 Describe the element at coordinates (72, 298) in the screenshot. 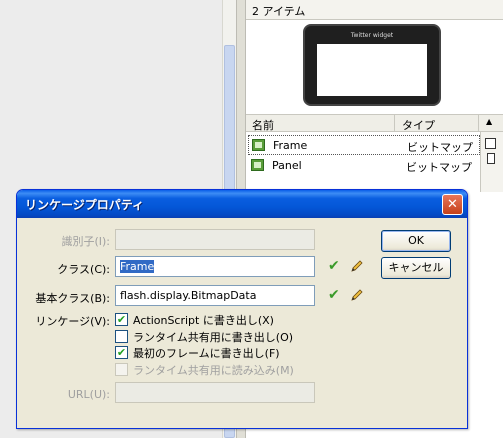

I see `base-class-label: 基本クラス(B):` at that location.